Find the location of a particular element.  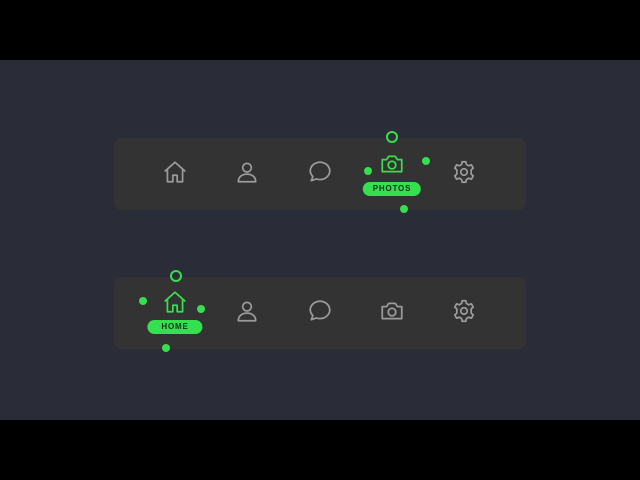

active-tab-label: HOME is located at coordinates (175, 327).